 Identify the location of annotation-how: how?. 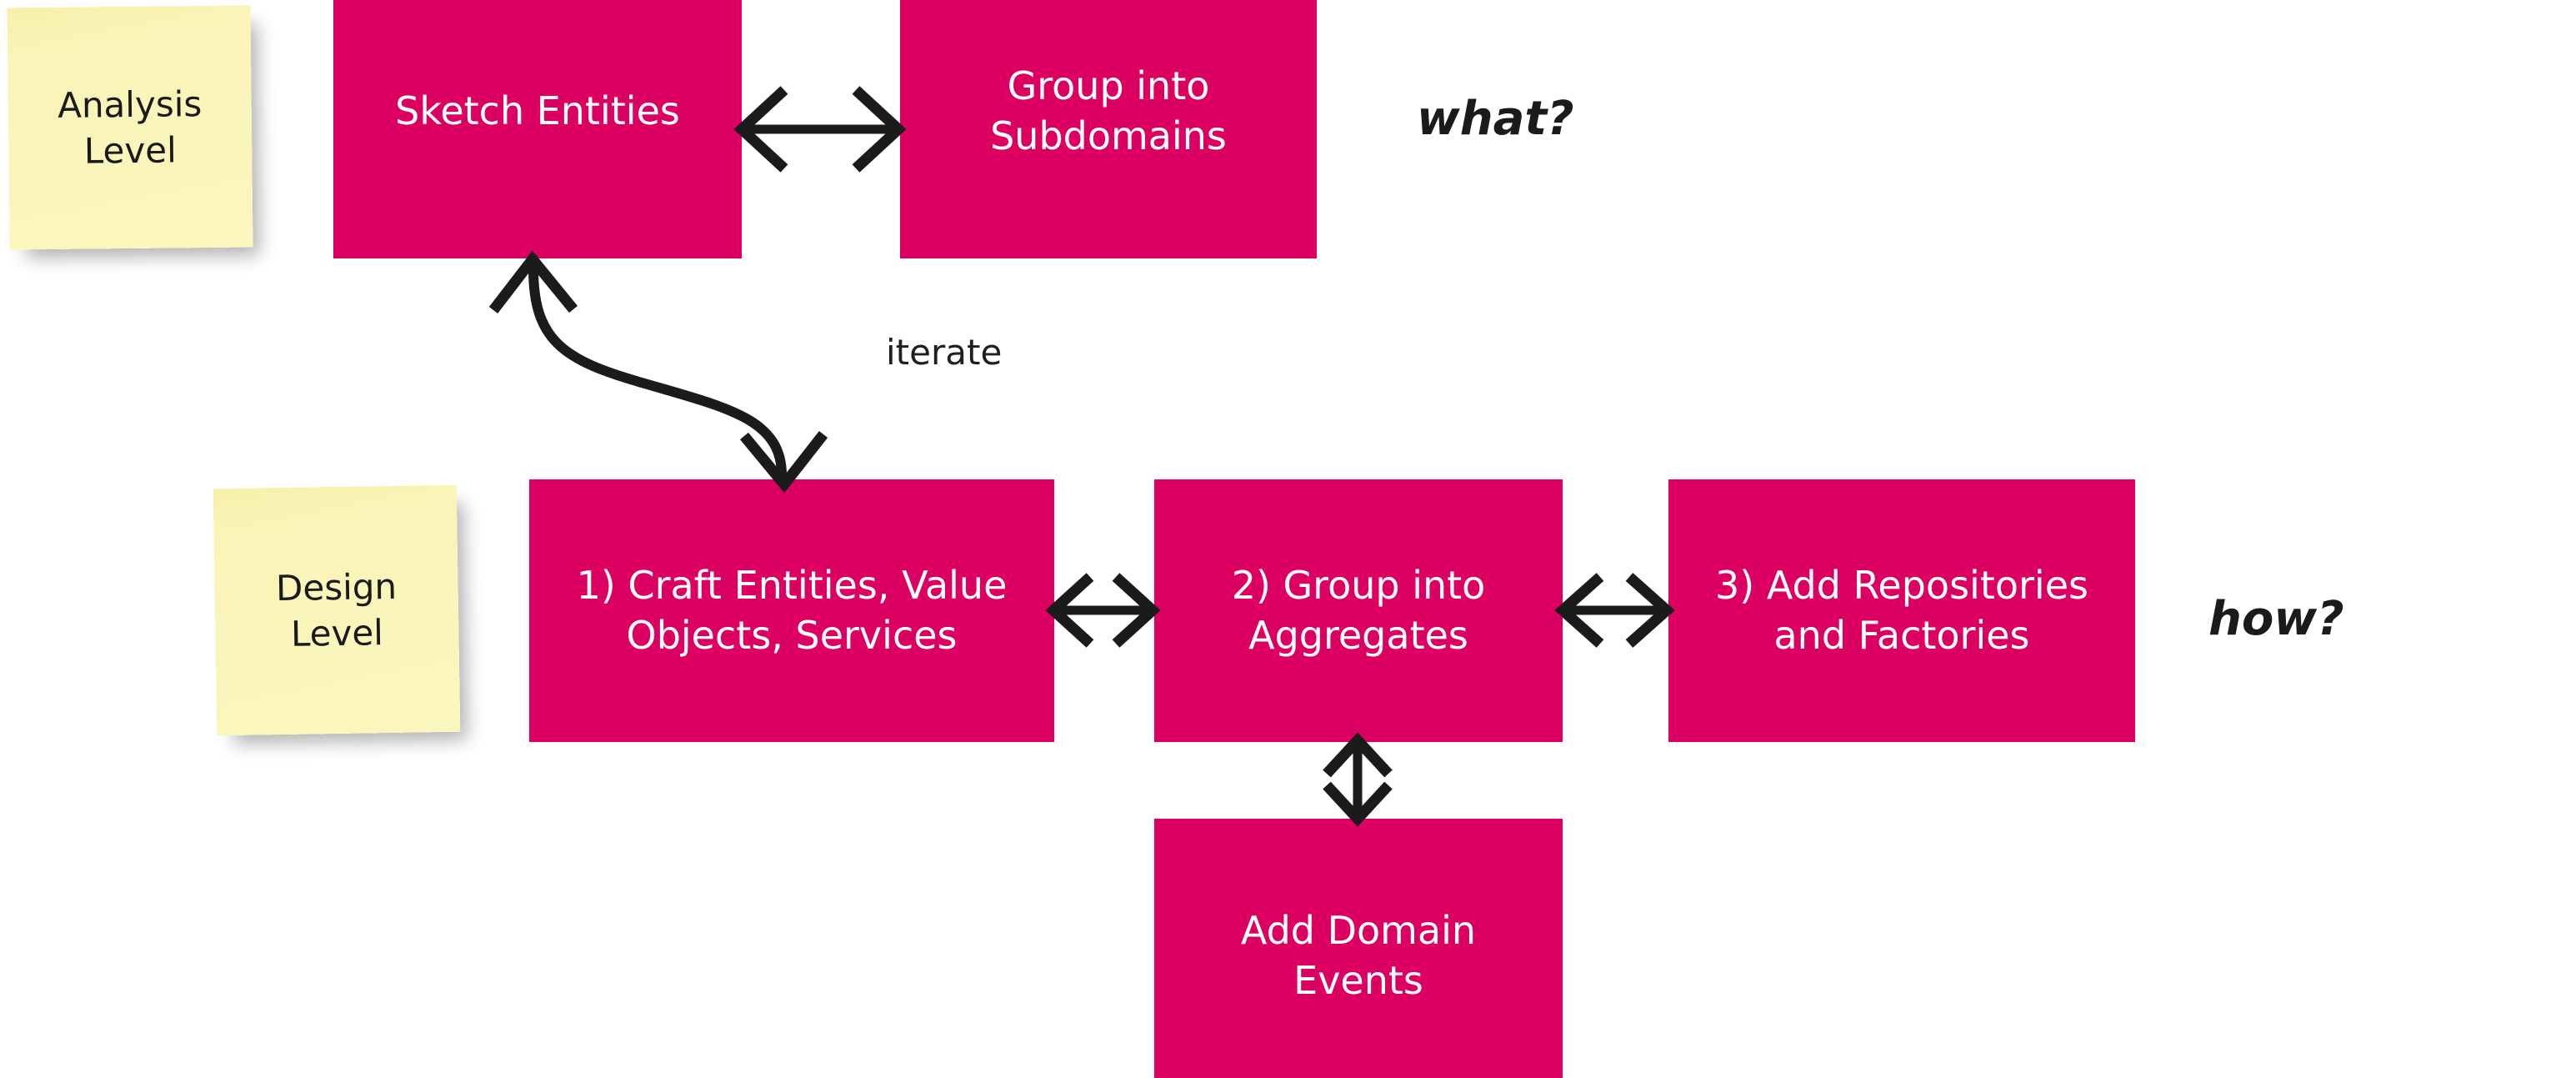
(2276, 619).